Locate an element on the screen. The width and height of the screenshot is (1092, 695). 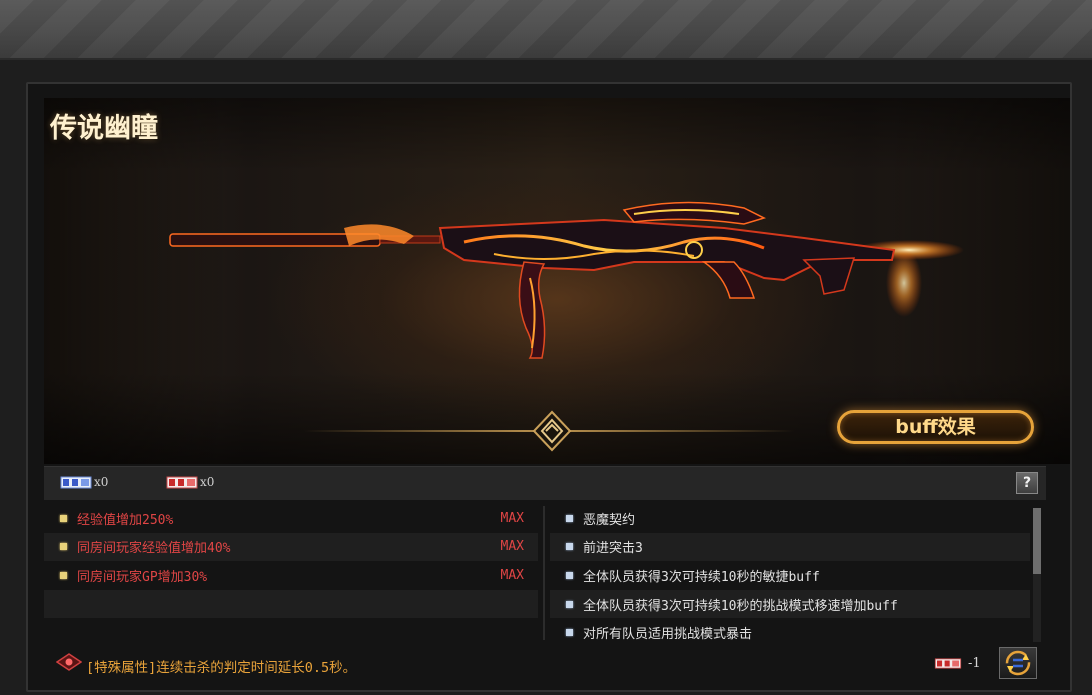
list-item: 对所有队员适用挑战模式暴击 is located at coordinates (790, 632).